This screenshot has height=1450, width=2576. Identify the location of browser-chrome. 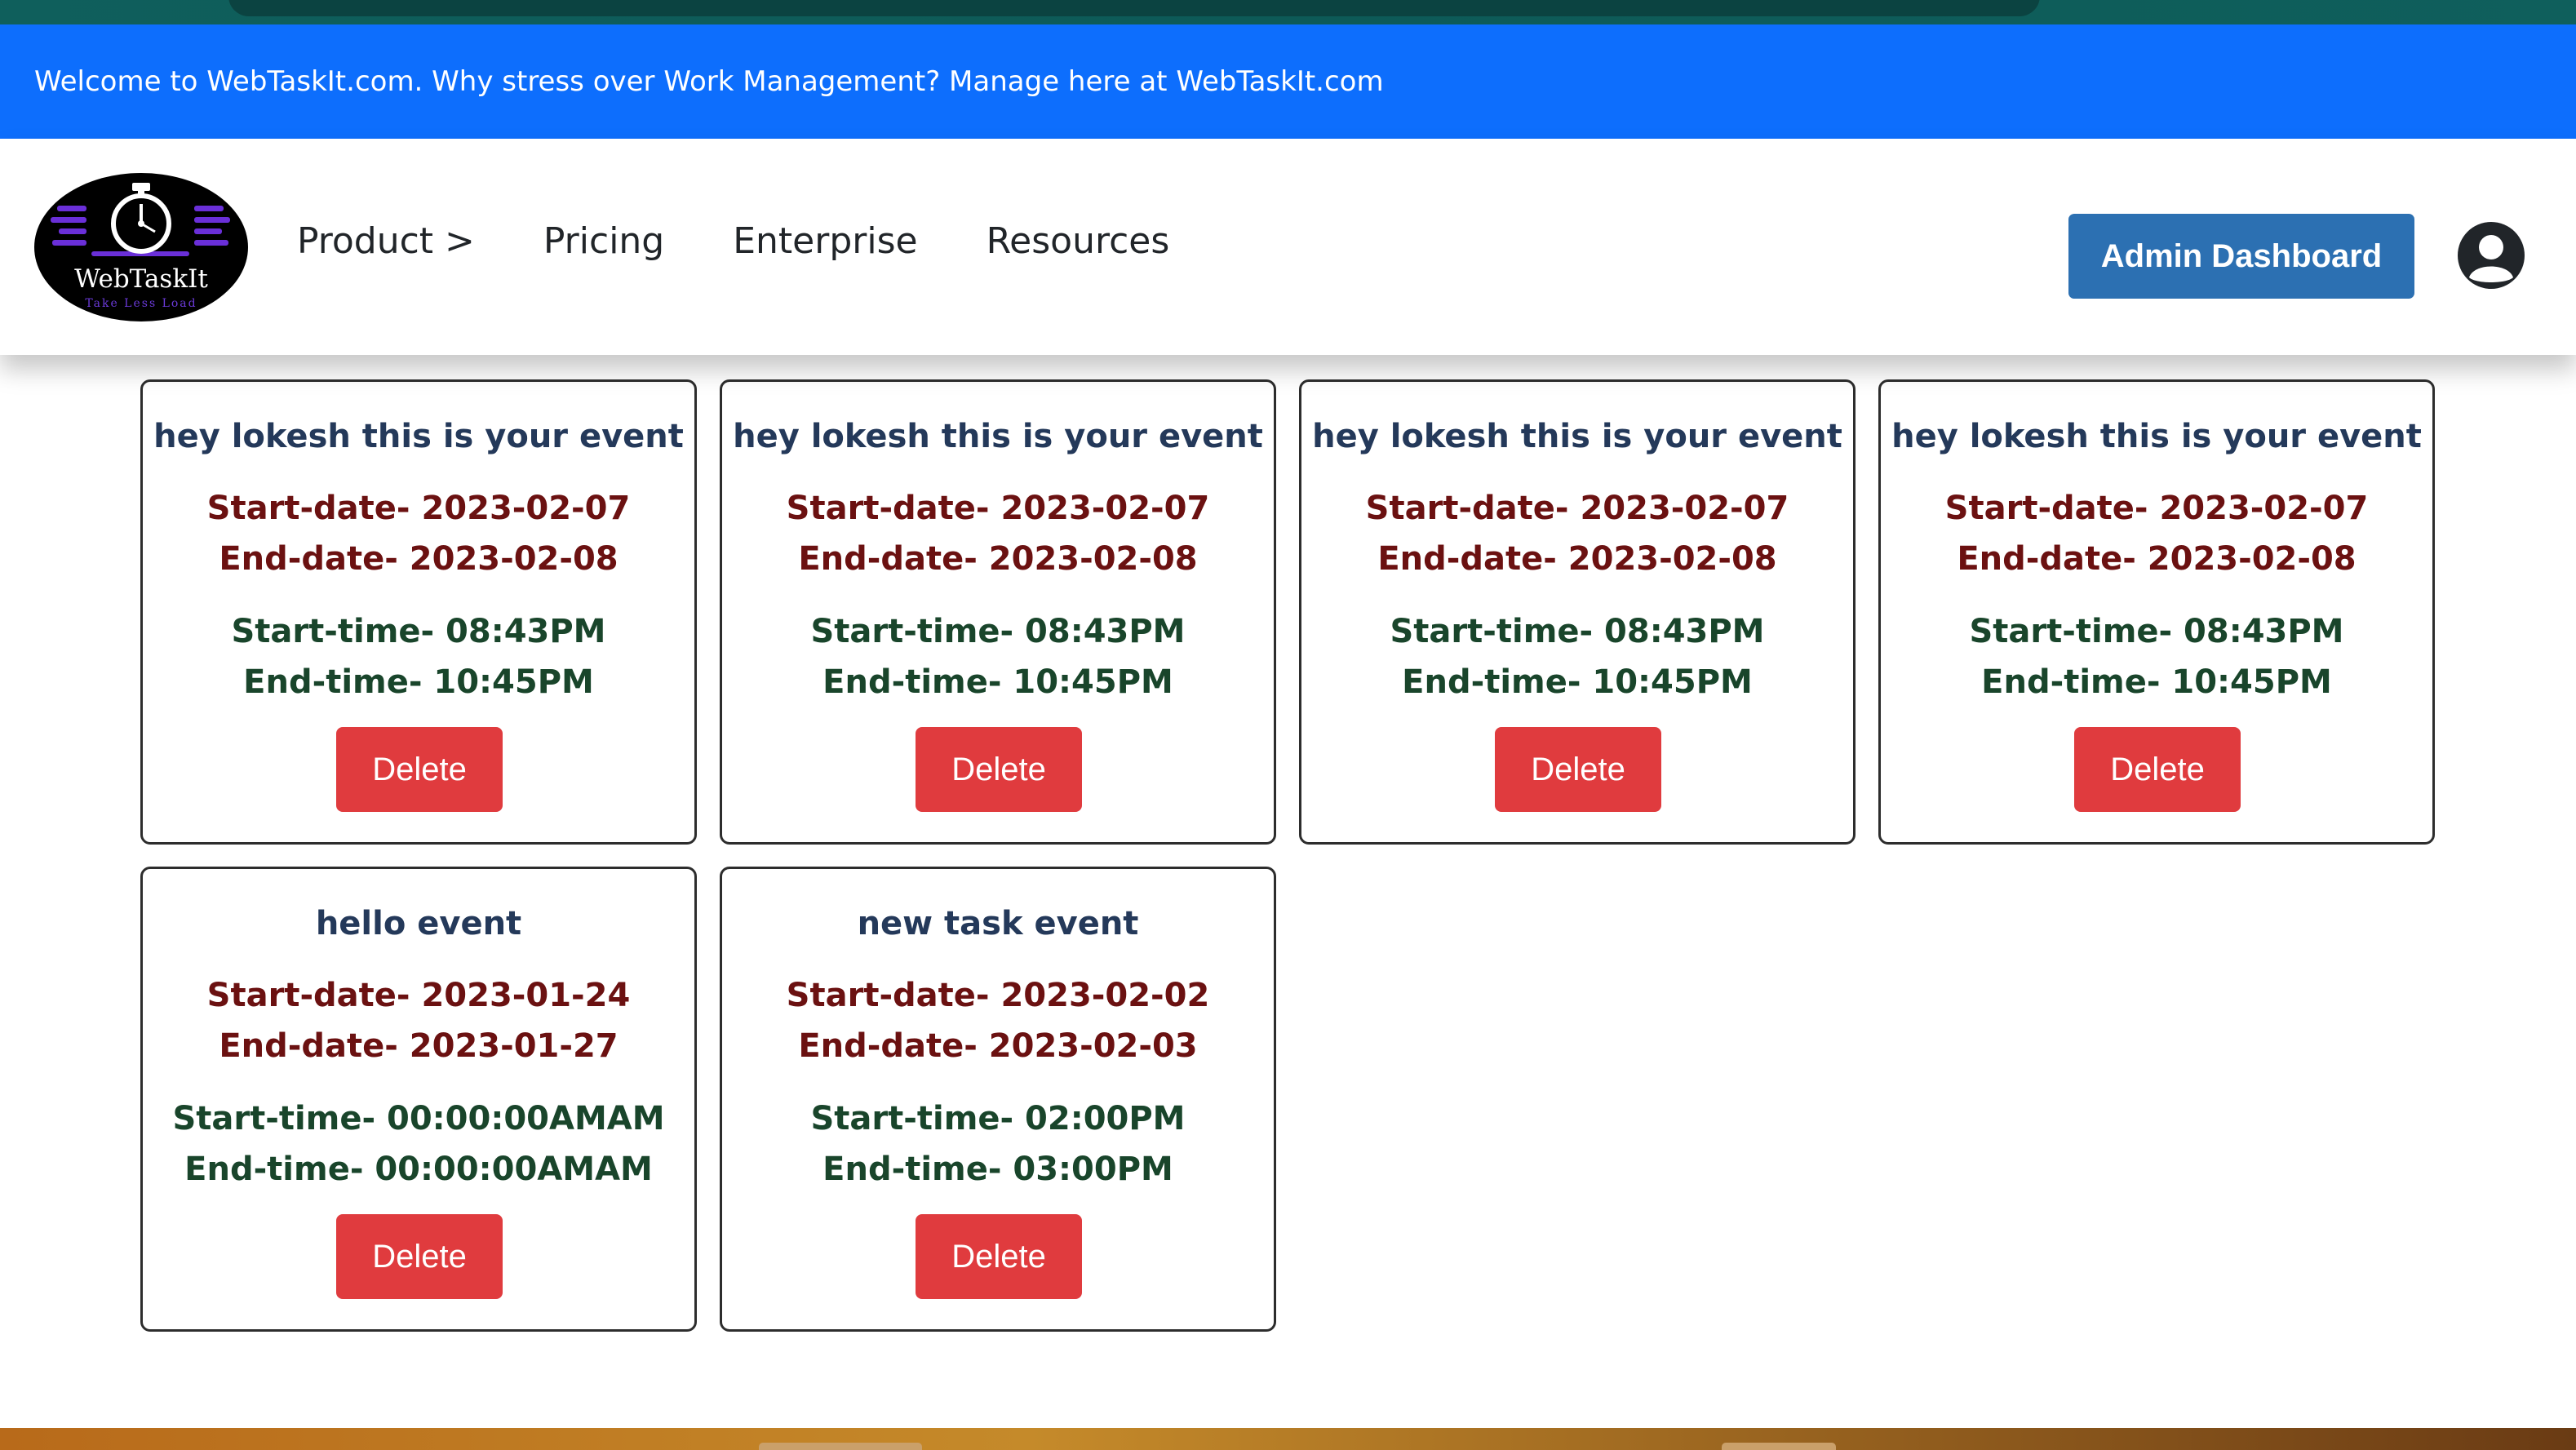
(1288, 12).